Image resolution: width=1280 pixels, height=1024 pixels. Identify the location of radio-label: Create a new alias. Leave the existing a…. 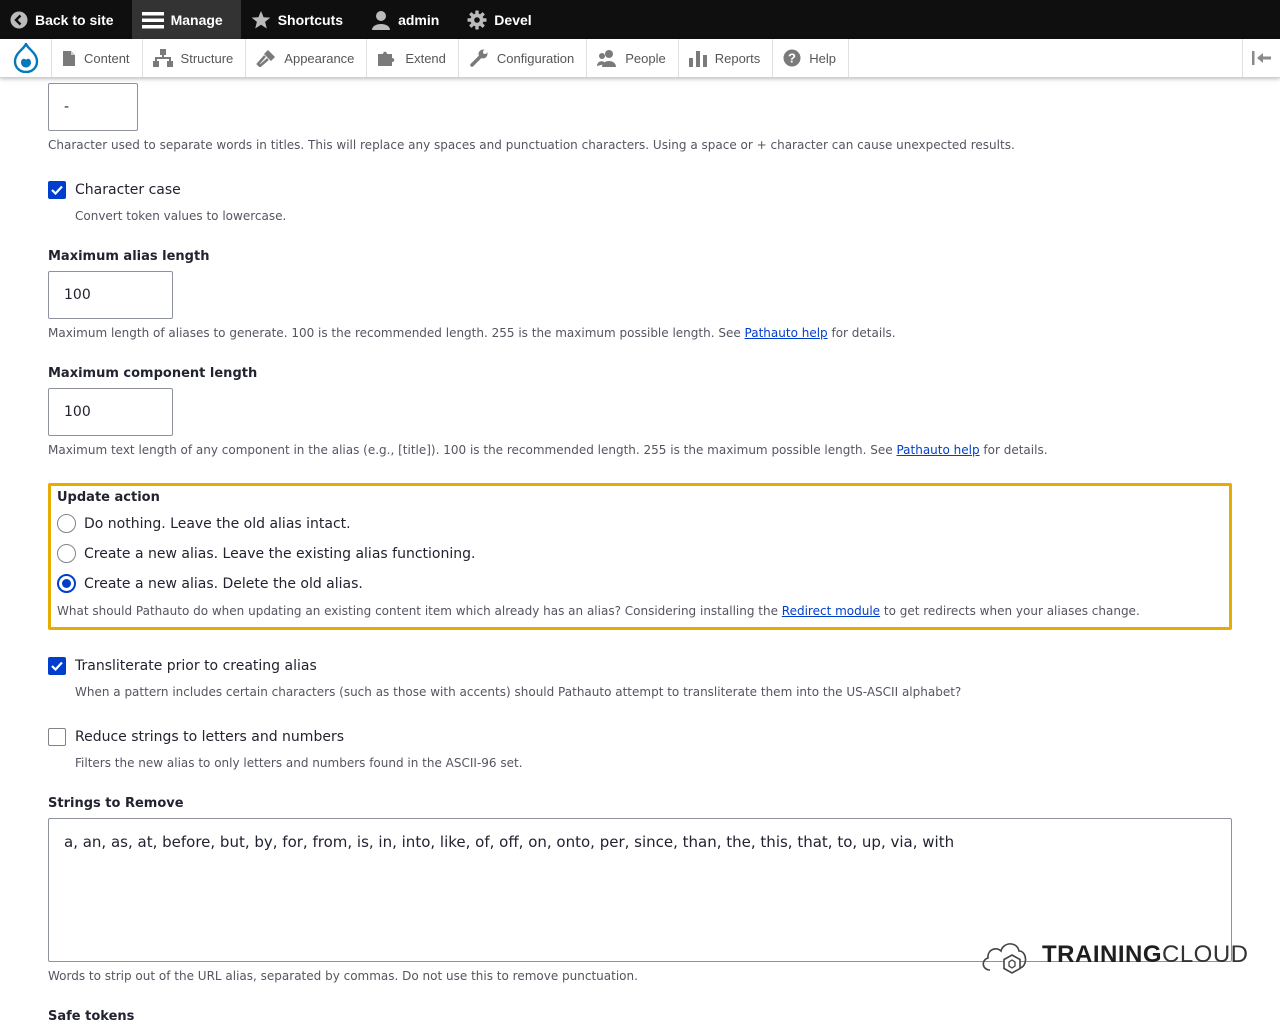
(279, 554).